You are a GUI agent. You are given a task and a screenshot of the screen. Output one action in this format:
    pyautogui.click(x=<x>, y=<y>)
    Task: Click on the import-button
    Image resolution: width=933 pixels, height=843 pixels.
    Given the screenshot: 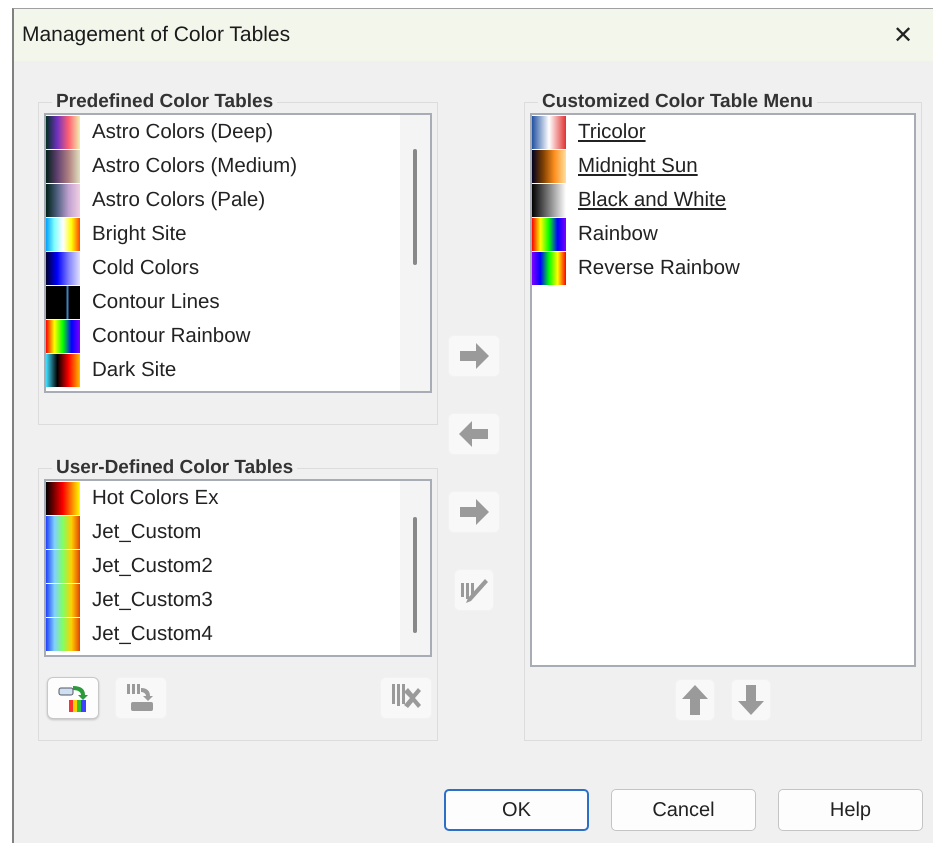 What is the action you would take?
    pyautogui.click(x=73, y=698)
    